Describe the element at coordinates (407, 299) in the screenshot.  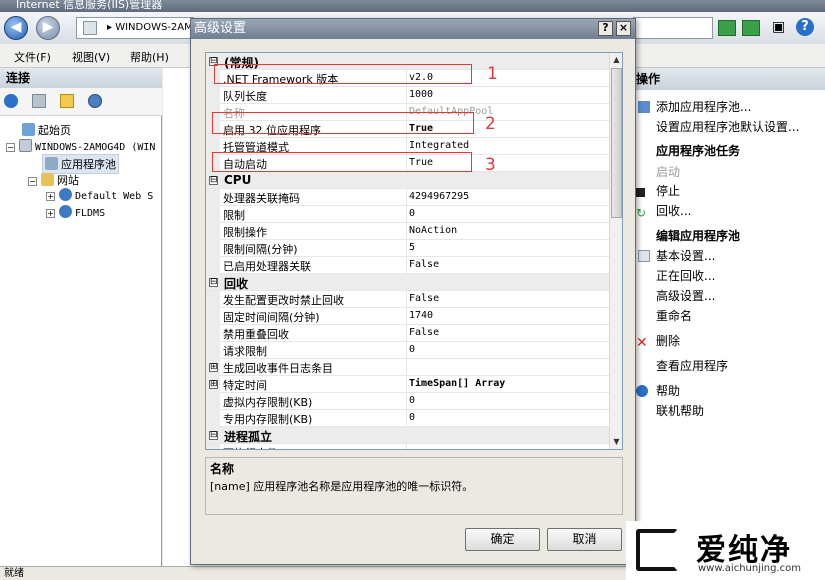
I see `property-row: 发生配置更改时禁止回收 False` at that location.